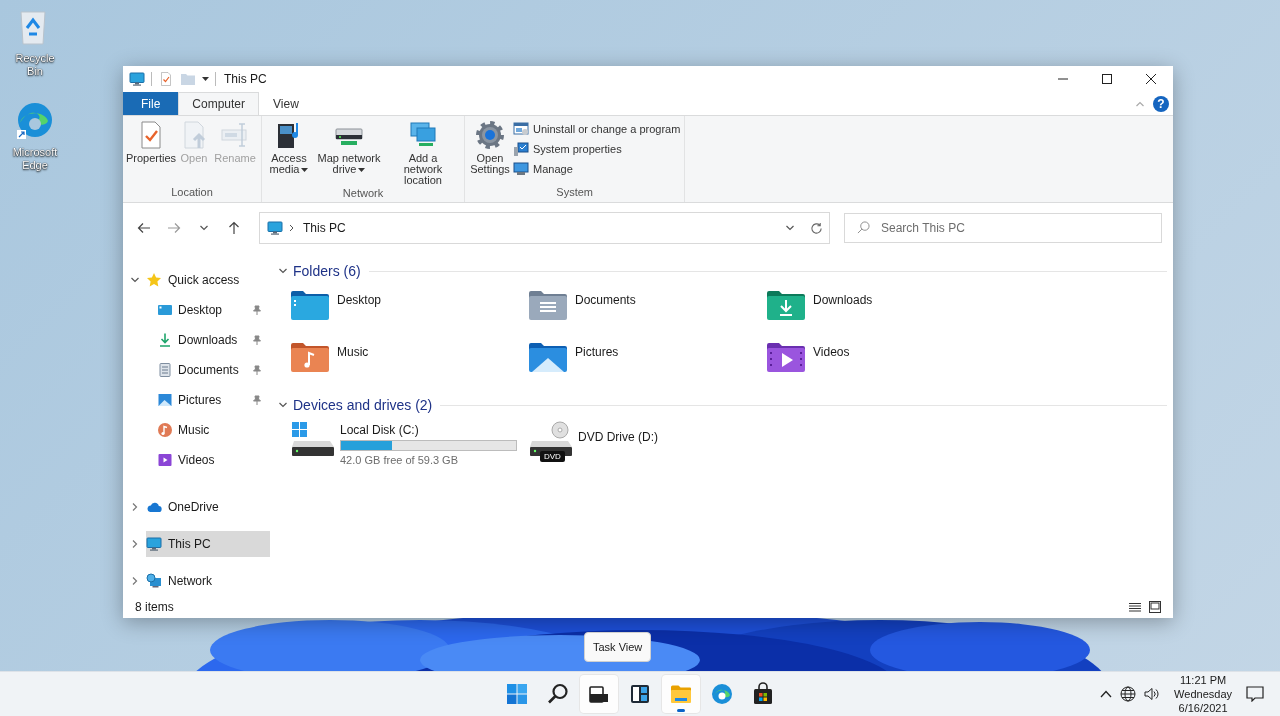 This screenshot has height=716, width=1280. Describe the element at coordinates (151, 141) in the screenshot. I see `ribbon-button: Properties` at that location.